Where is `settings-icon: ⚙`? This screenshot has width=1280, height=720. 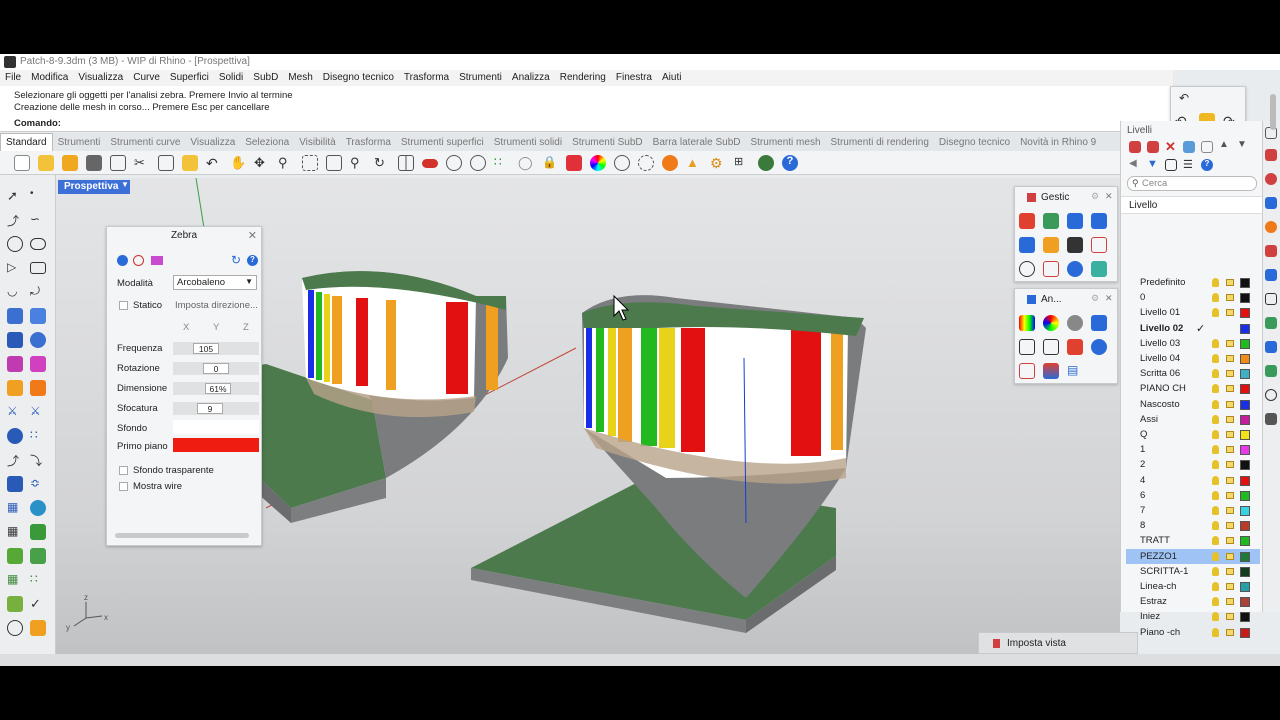 settings-icon: ⚙ is located at coordinates (1095, 196).